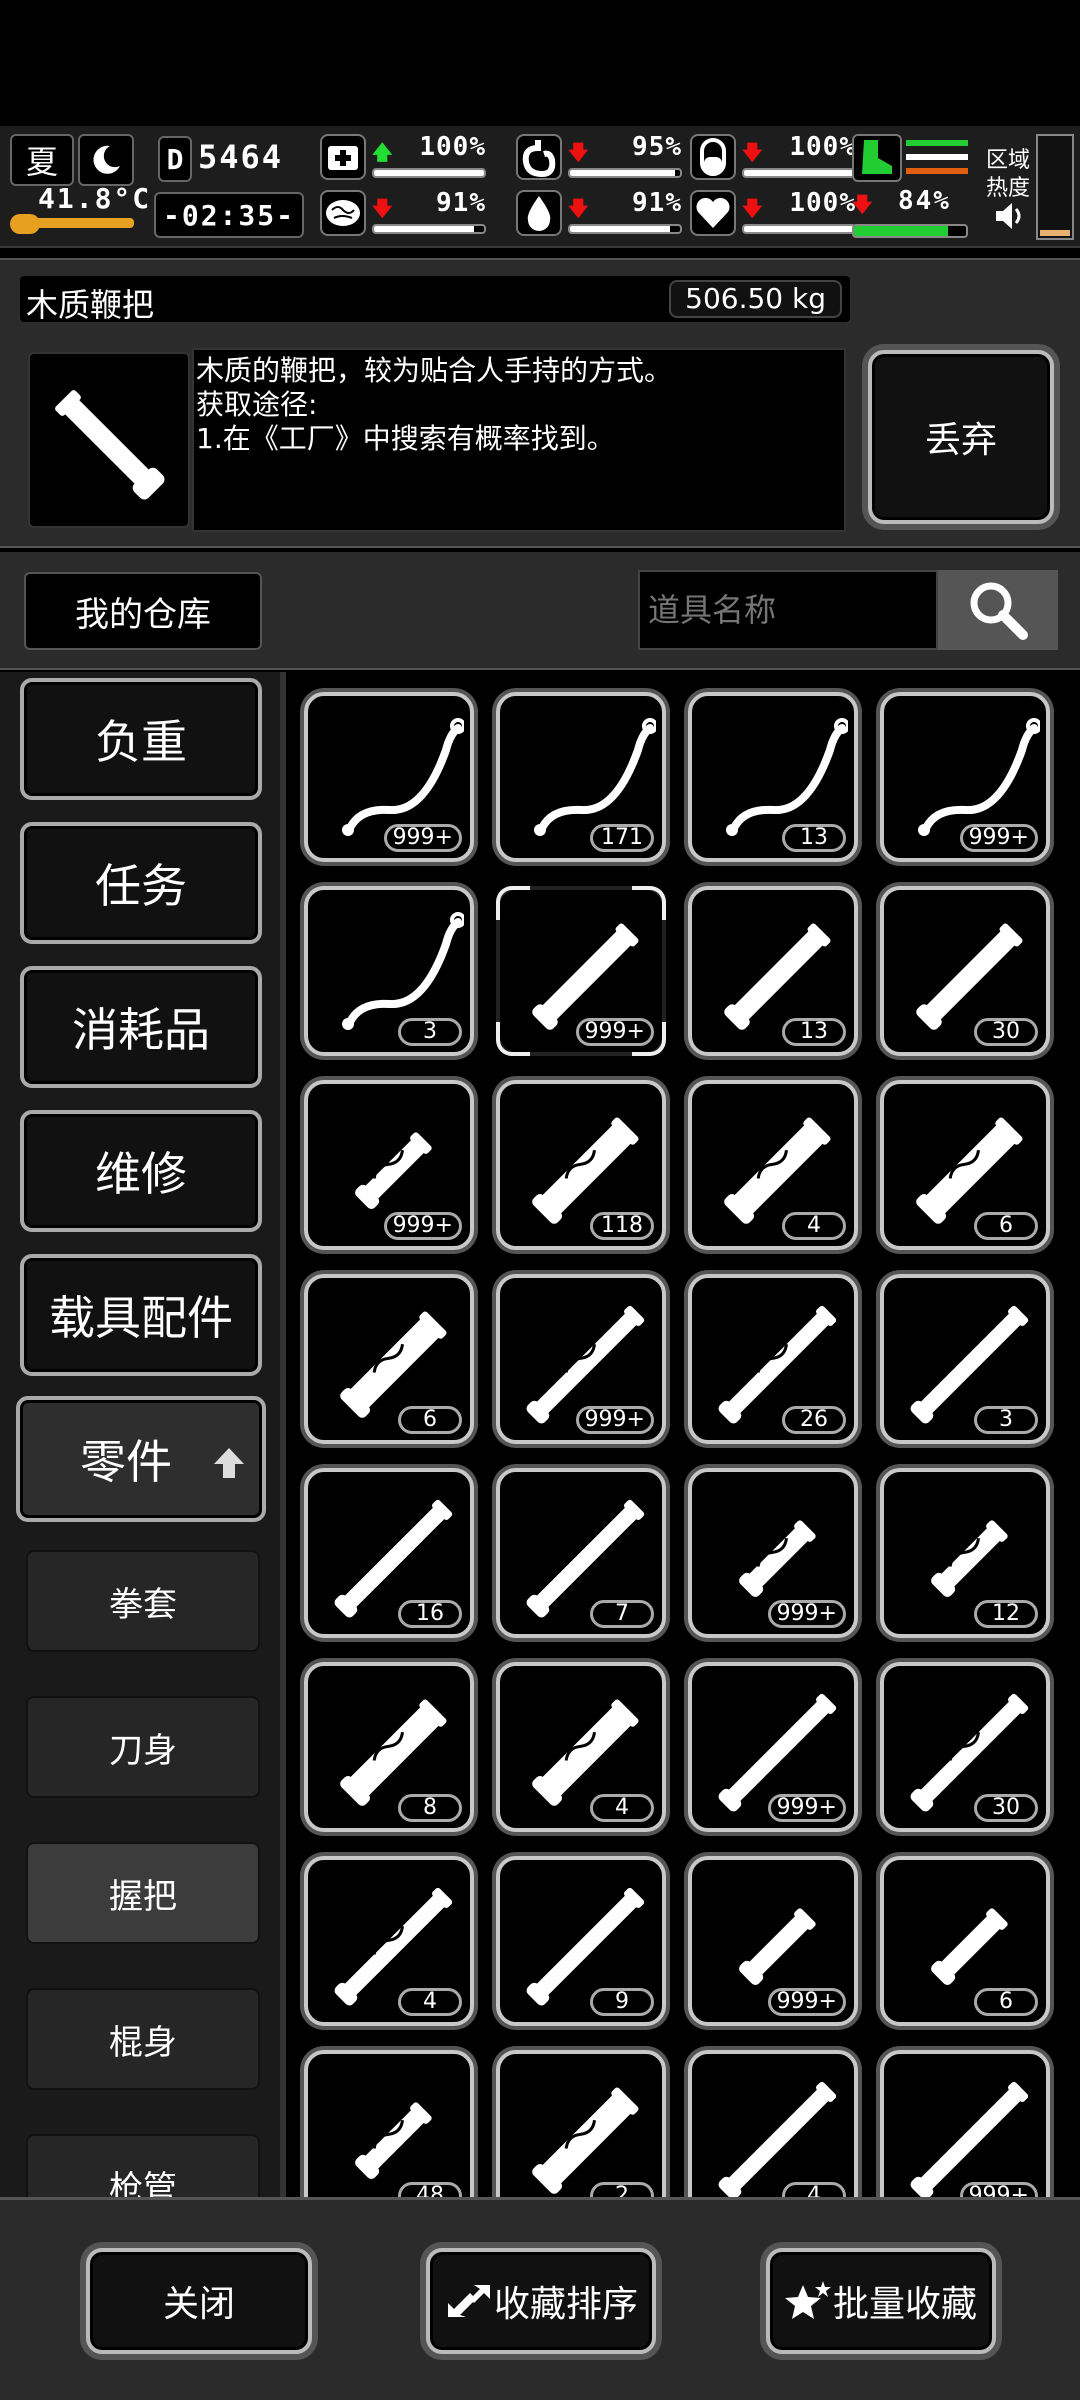 Image resolution: width=1080 pixels, height=2400 pixels. What do you see at coordinates (1006, 2002) in the screenshot?
I see `item-count-badge: 6` at bounding box center [1006, 2002].